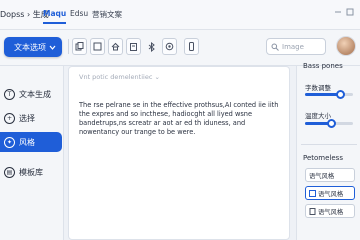 This screenshot has height=240, width=360. I want to click on slider-label-temperature: 温度大小, so click(318, 116).